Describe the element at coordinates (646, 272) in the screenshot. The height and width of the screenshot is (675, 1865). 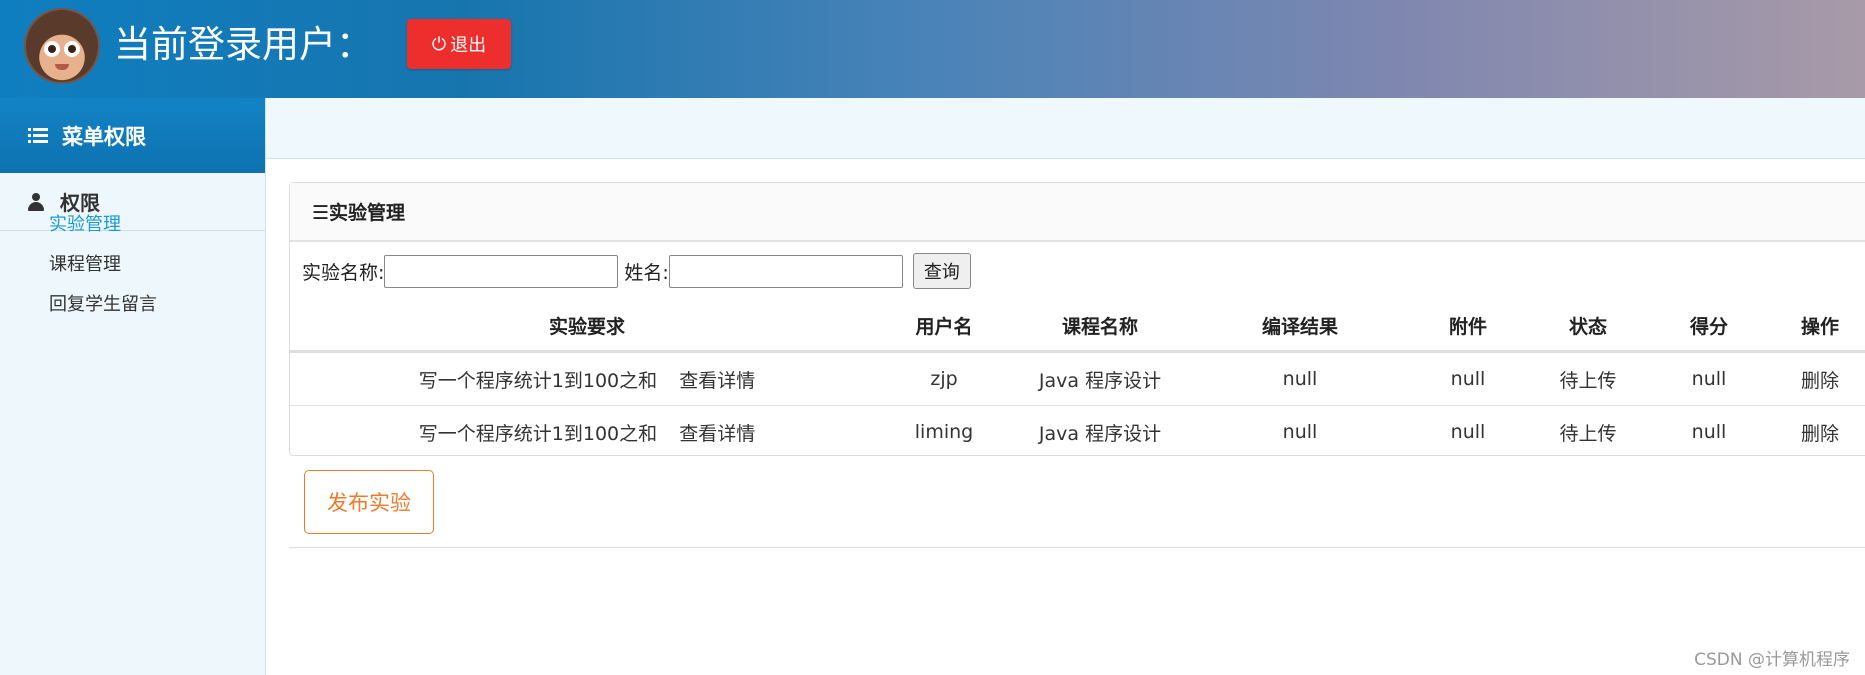
I see `student-name-label: 姓名:` at that location.